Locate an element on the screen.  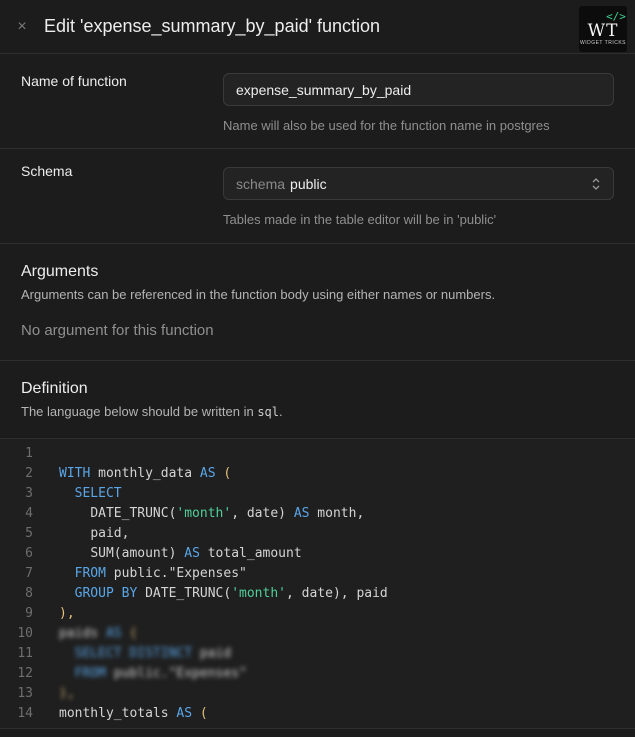
line-number: 6 is located at coordinates (29, 553).